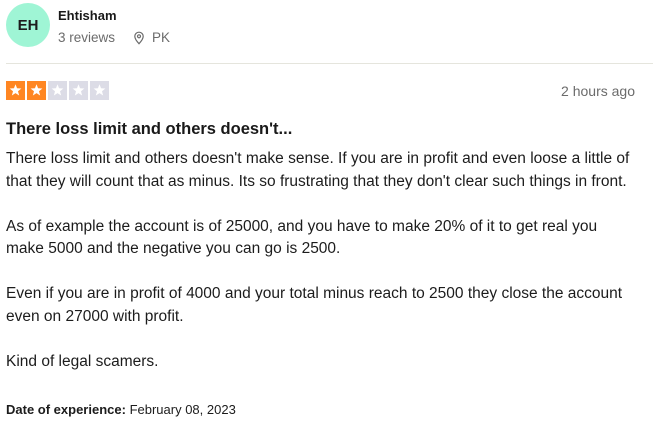  I want to click on review-count: 3 reviews, so click(87, 37).